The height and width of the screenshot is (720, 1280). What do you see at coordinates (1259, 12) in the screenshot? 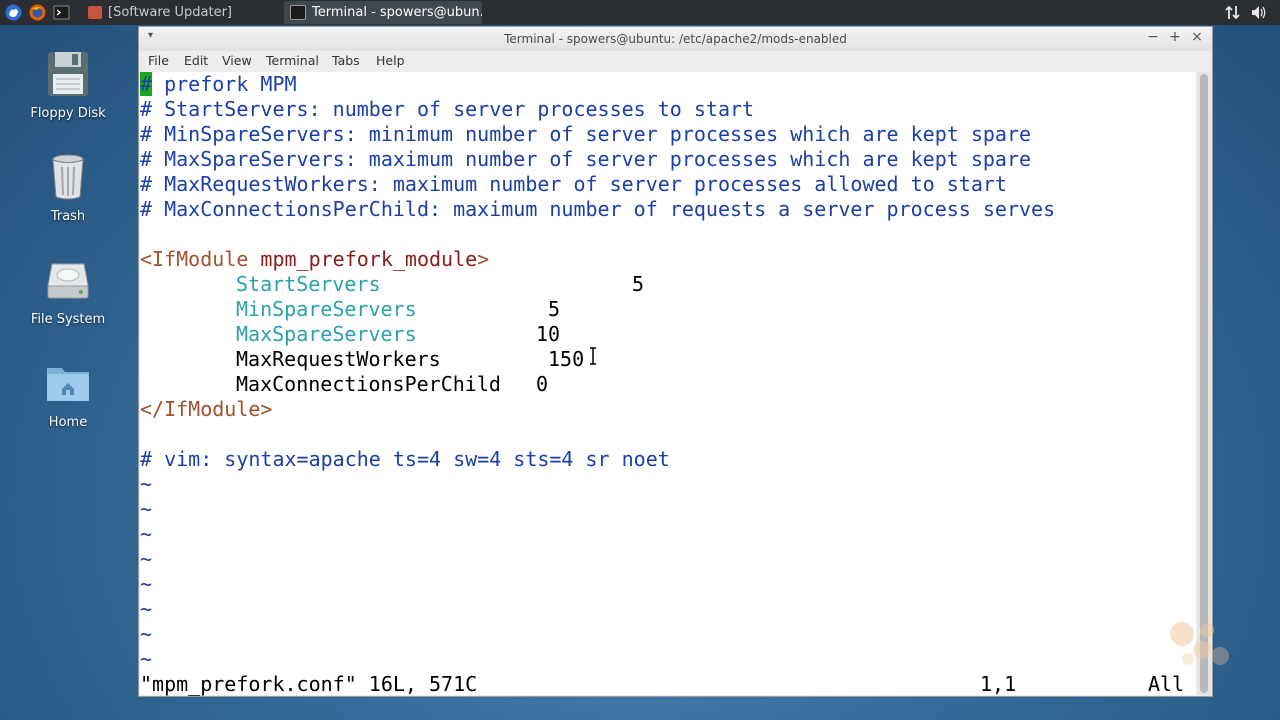
I see `volume-icon` at bounding box center [1259, 12].